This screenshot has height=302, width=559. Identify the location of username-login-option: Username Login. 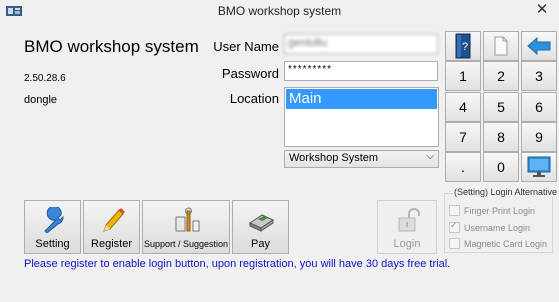
(490, 226).